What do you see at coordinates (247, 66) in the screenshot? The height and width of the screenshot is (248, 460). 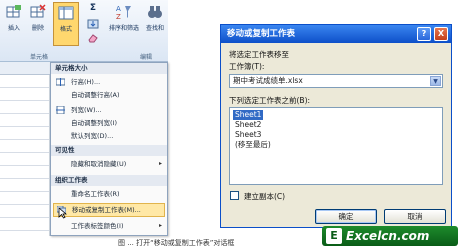 I see `workbook-label: 工作簿(T):` at bounding box center [247, 66].